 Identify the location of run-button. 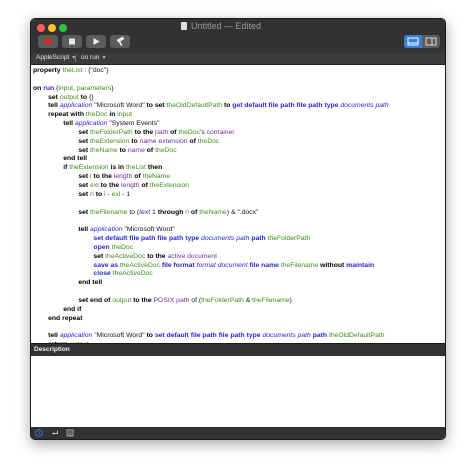
(96, 41).